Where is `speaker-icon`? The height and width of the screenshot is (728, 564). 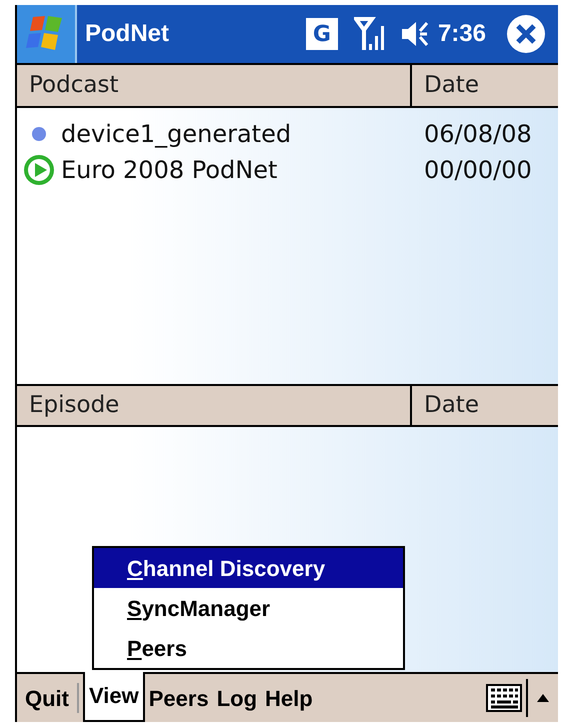
speaker-icon is located at coordinates (415, 34).